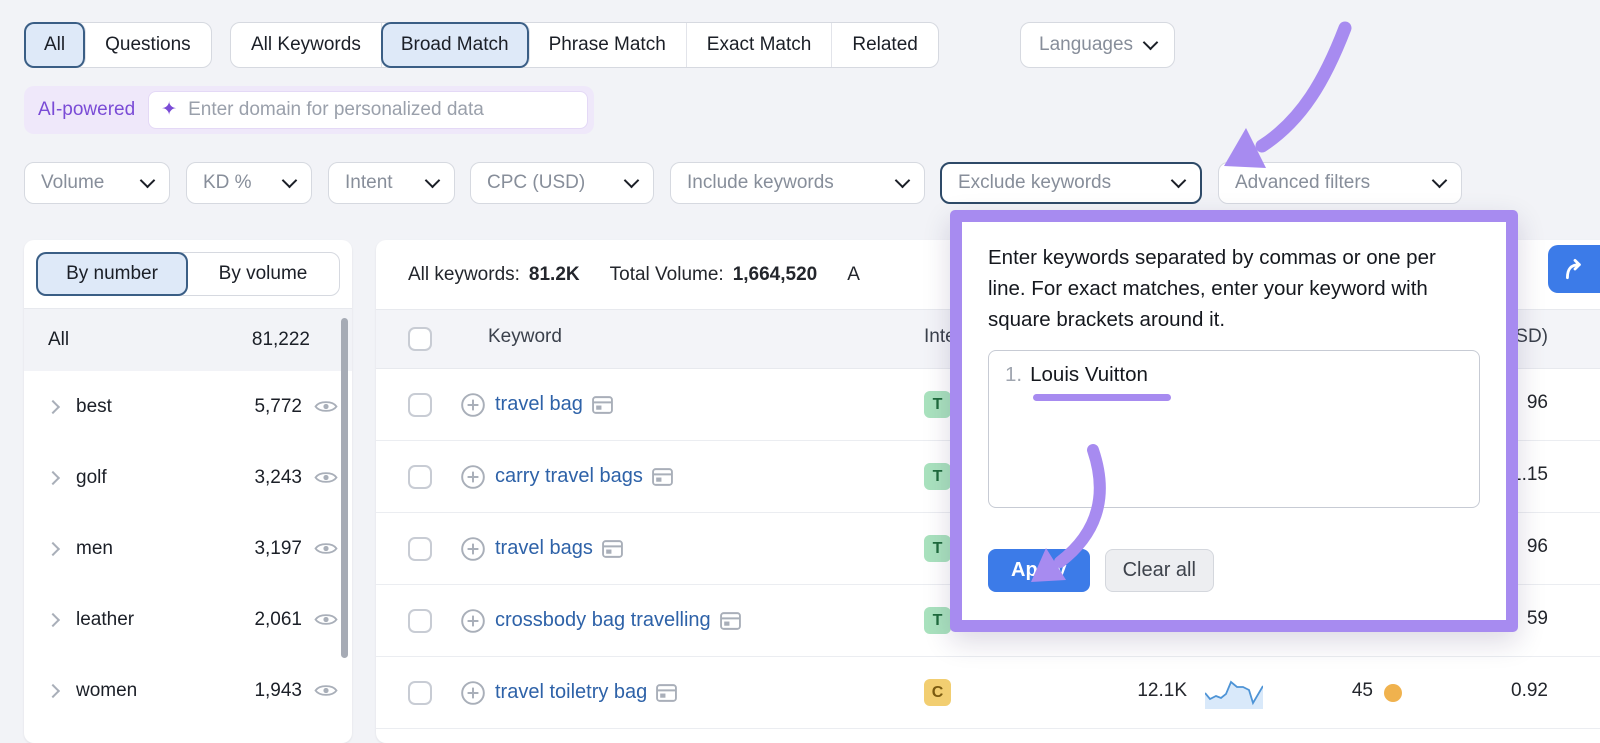 The image size is (1600, 743). What do you see at coordinates (263, 274) in the screenshot?
I see `sort-by-volume-button: By volume` at bounding box center [263, 274].